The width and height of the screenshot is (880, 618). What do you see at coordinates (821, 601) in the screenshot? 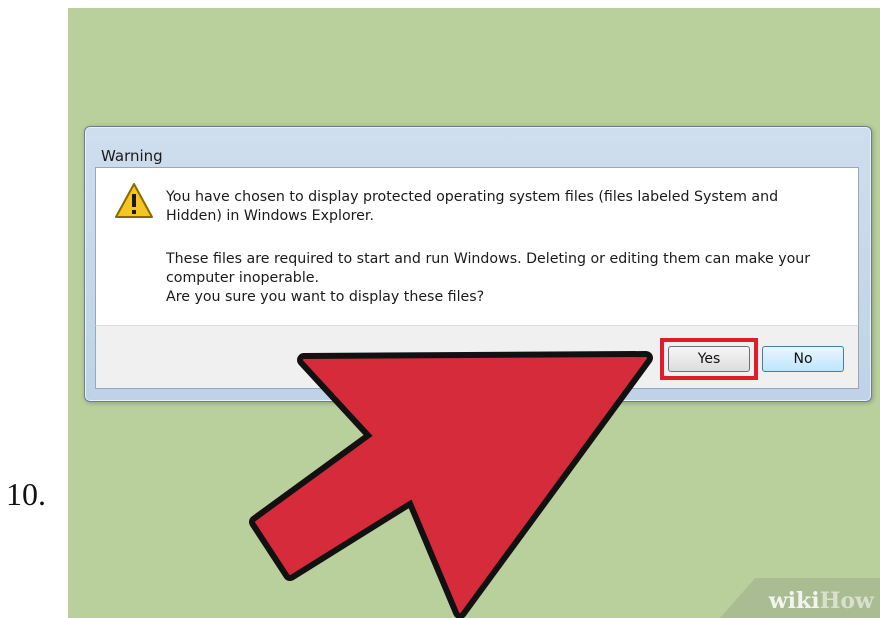
I see `wikihow-logo: wikiHow` at bounding box center [821, 601].